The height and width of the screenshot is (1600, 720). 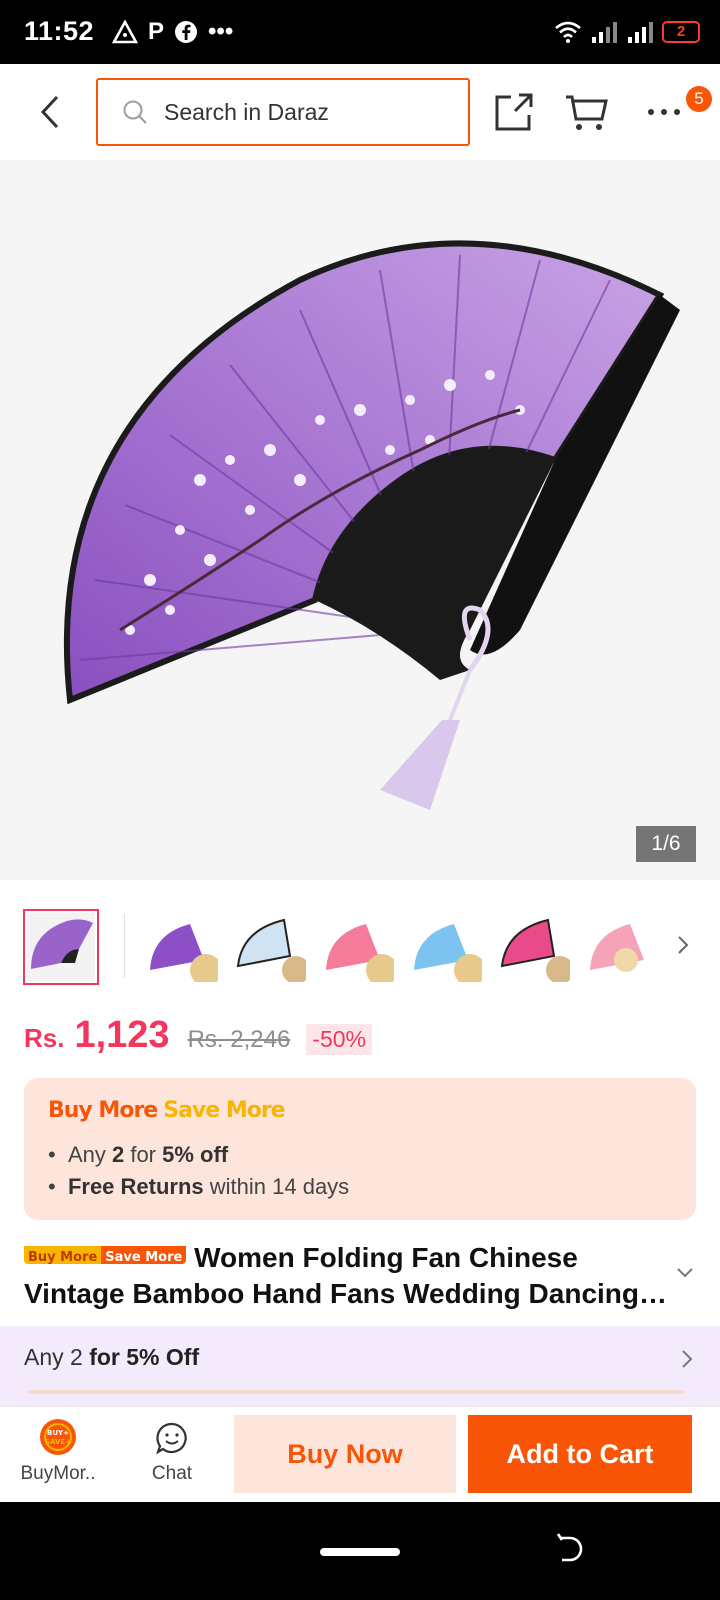 I want to click on promo-line-returns: • Free Returns within 14 days, so click(x=199, y=1186).